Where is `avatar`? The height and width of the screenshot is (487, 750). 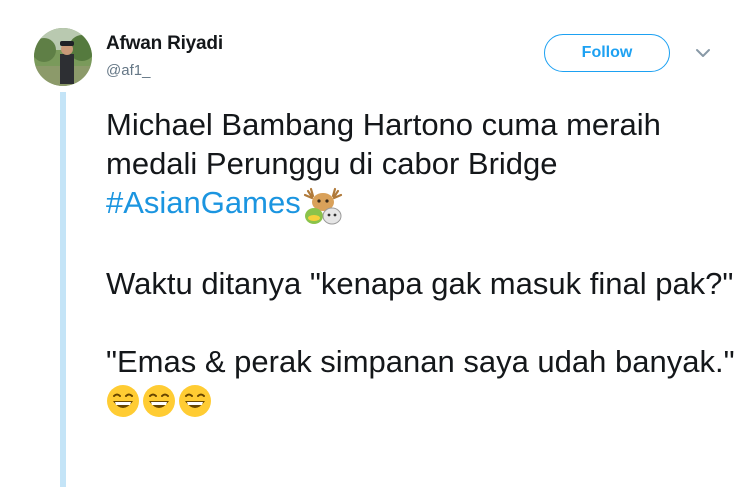 avatar is located at coordinates (63, 57).